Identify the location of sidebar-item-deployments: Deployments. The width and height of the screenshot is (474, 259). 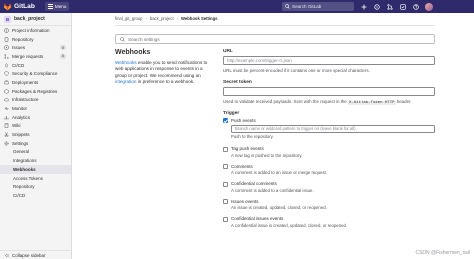
(35, 82).